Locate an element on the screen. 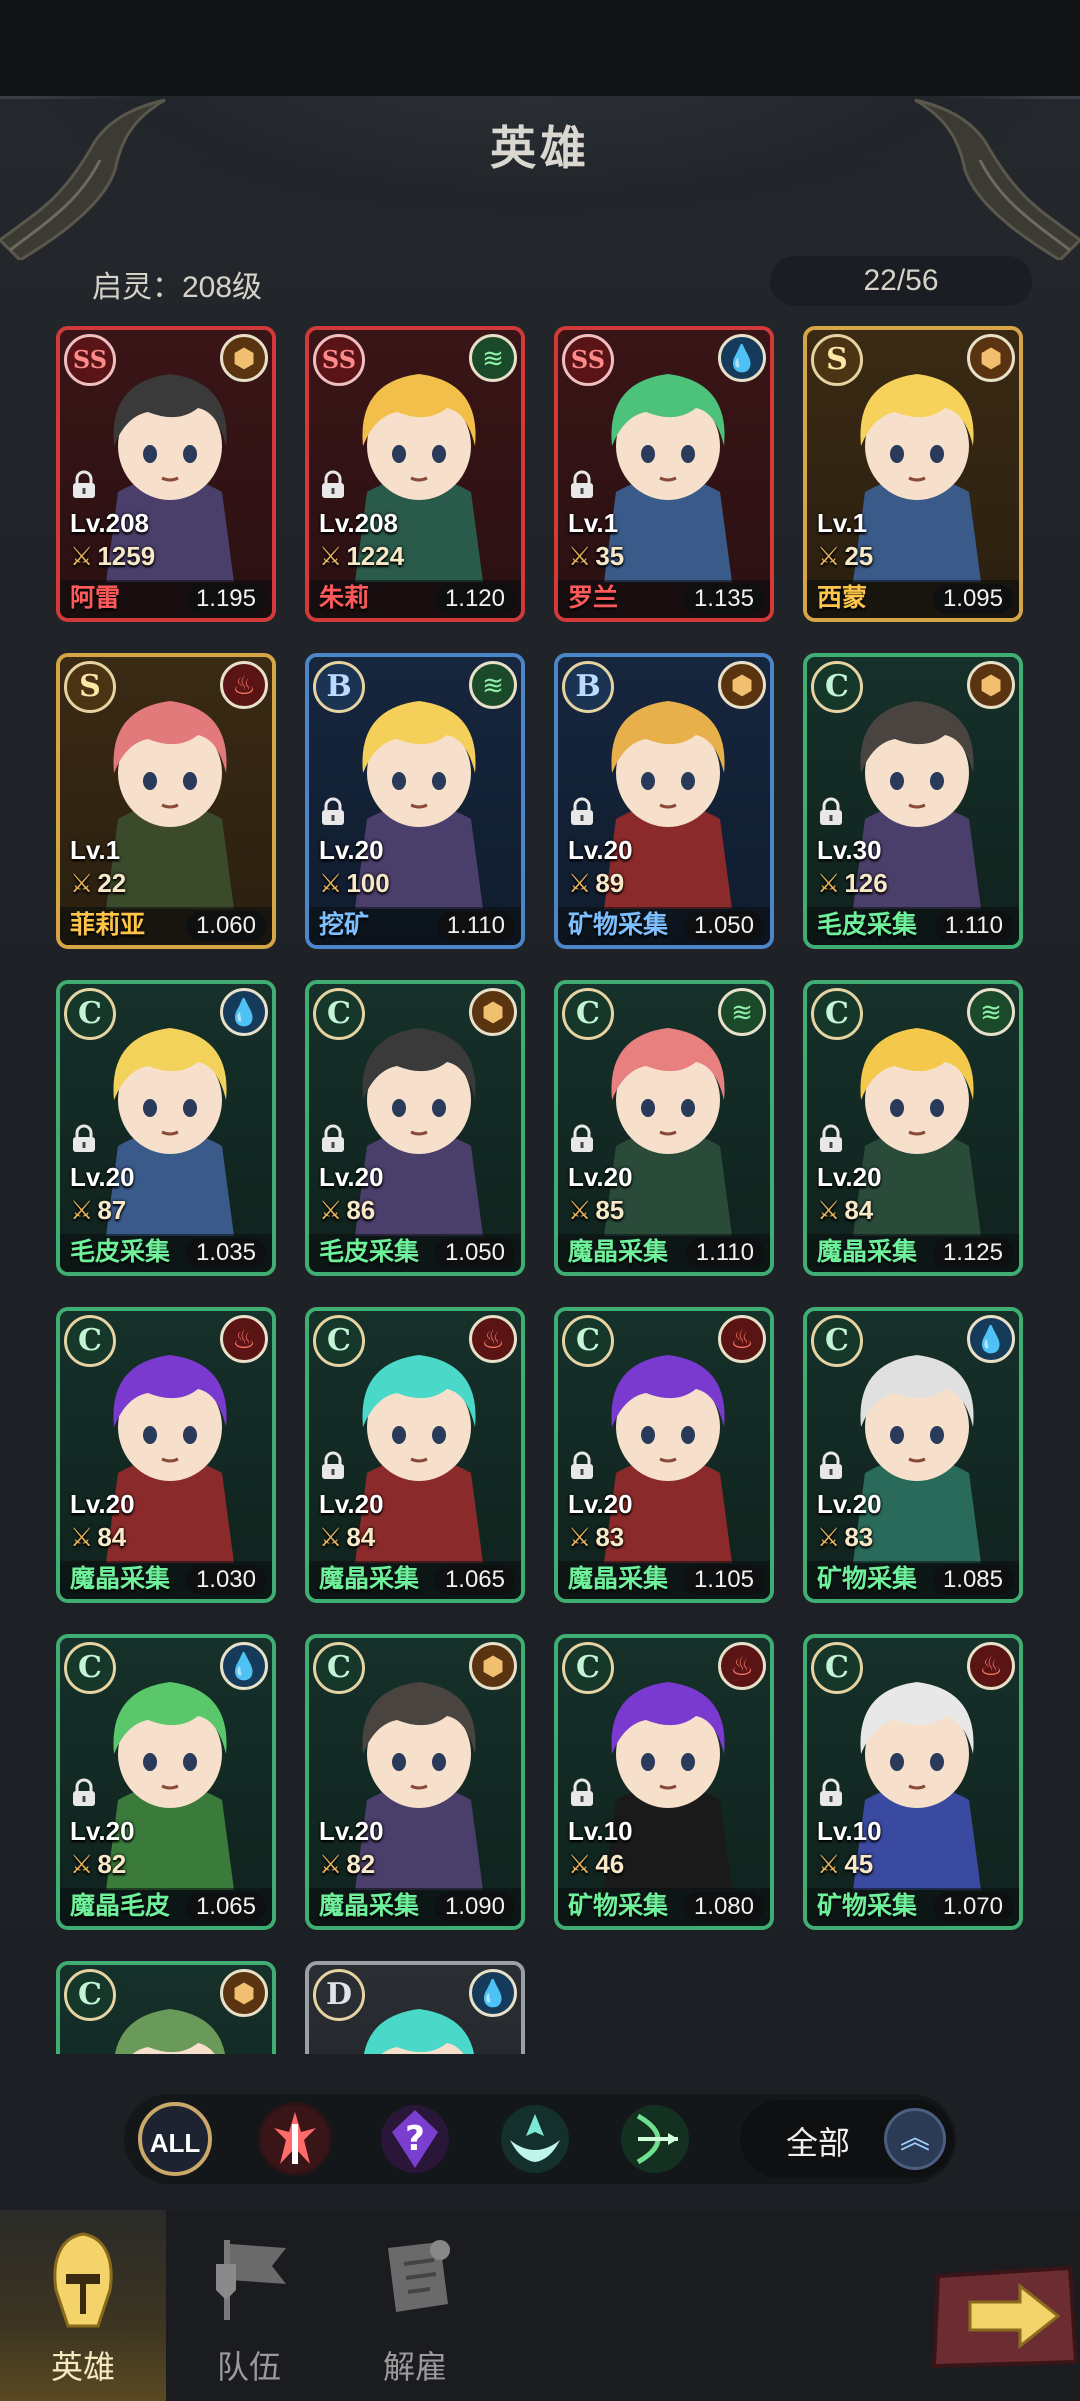  chevron-up-icon: ︽ is located at coordinates (915, 2139).